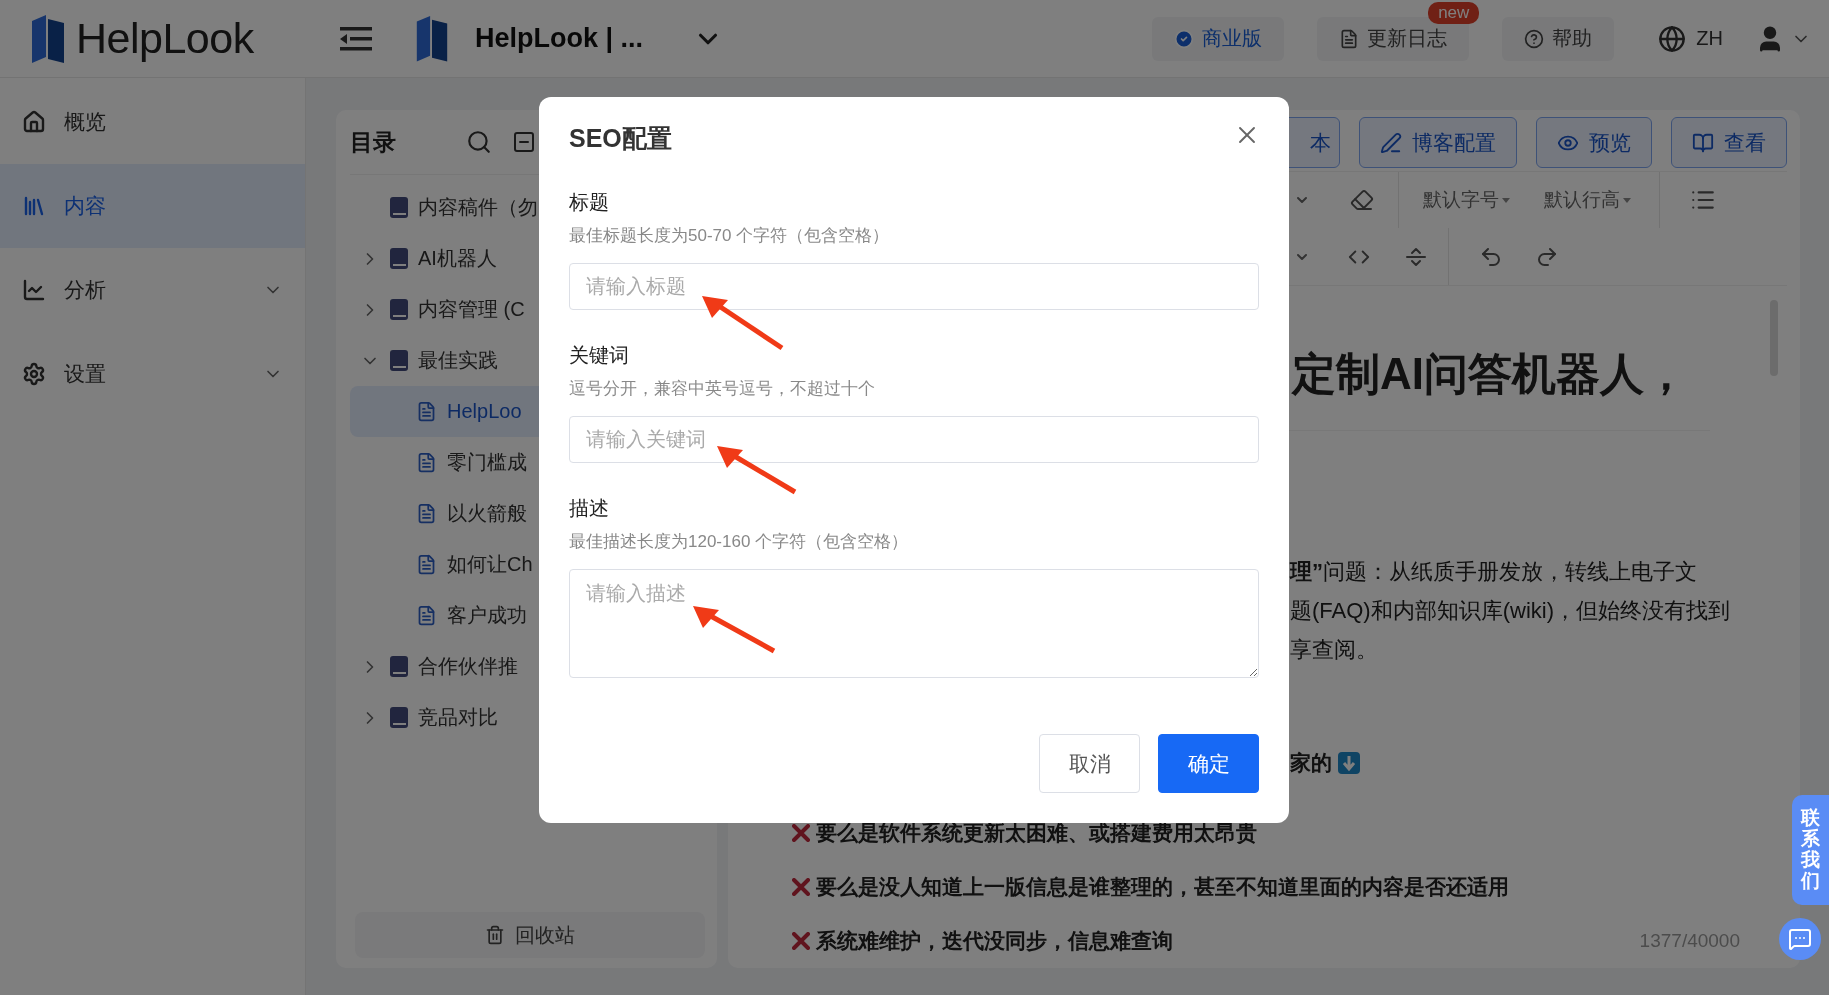 Image resolution: width=1829 pixels, height=995 pixels. I want to click on tree-item-label: 内容稿件（勿, so click(478, 207).